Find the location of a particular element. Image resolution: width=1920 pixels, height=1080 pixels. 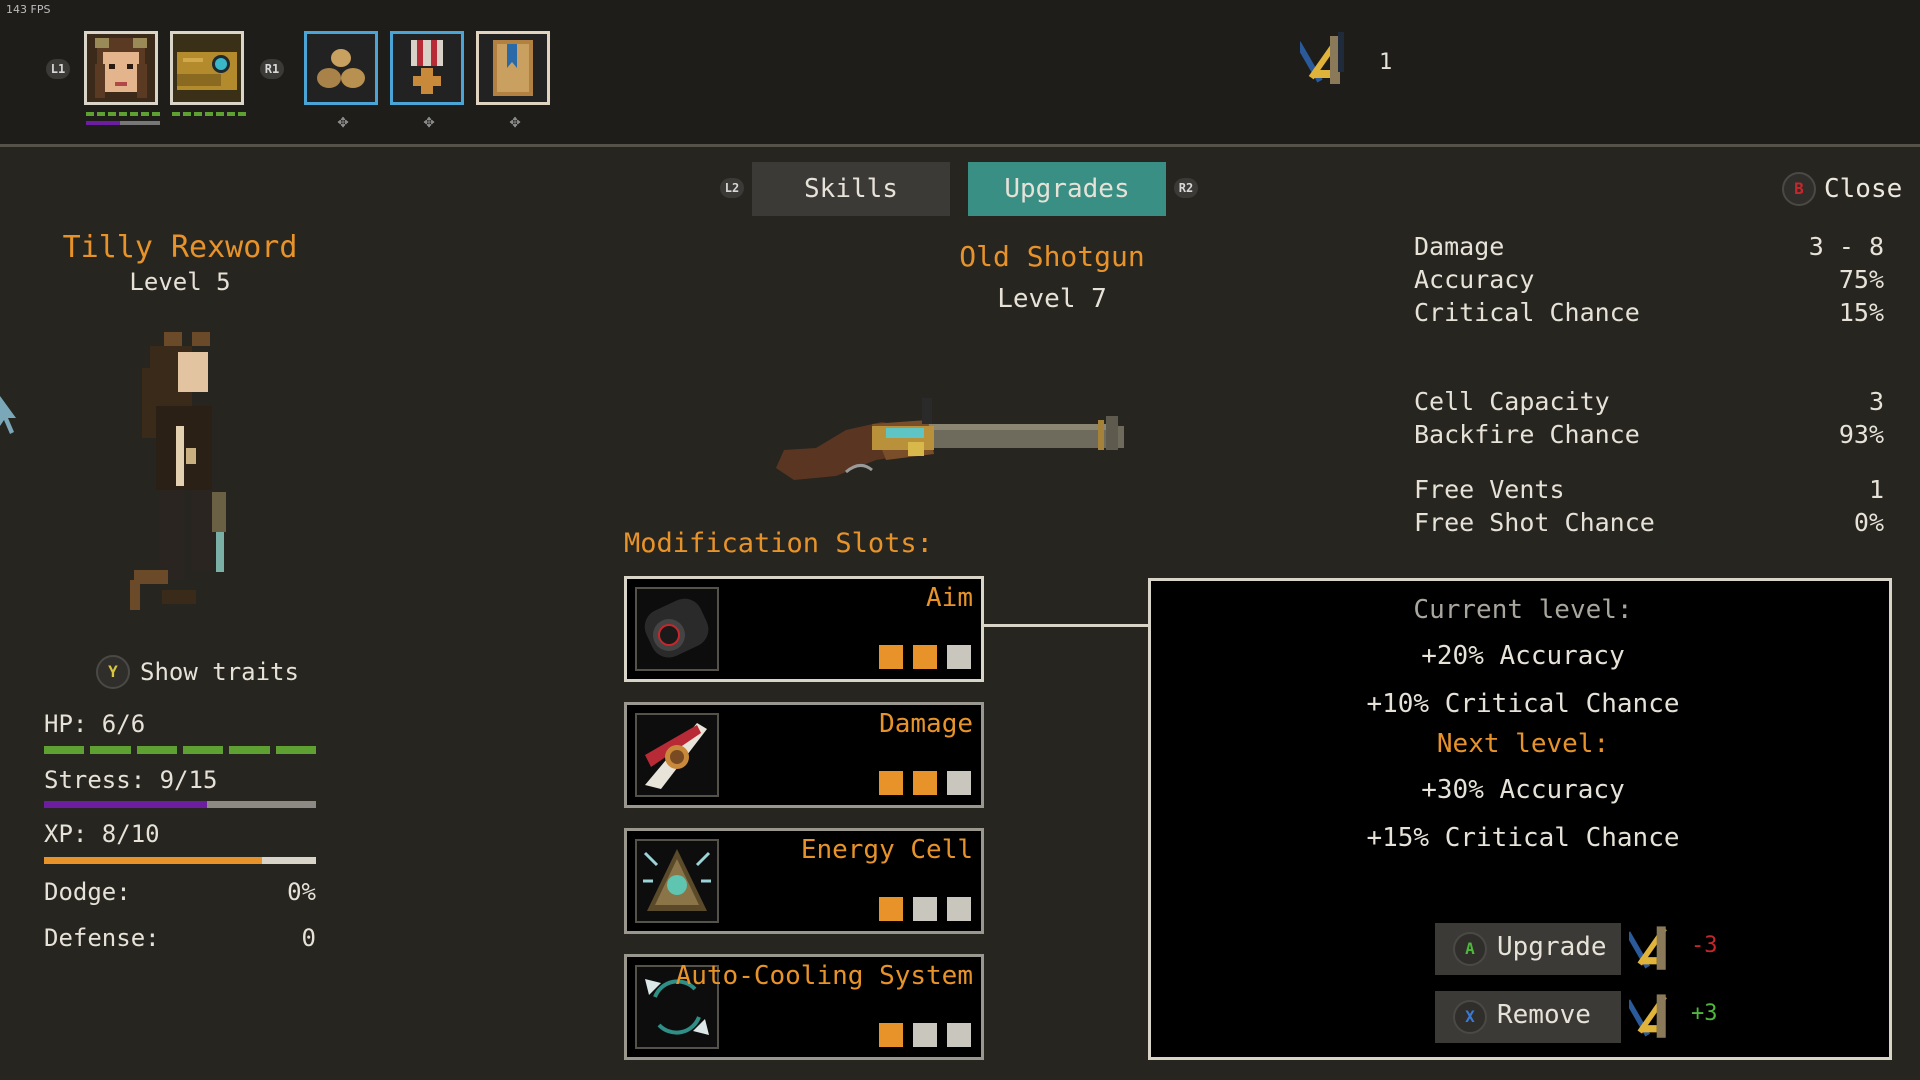

upgrade-button: A Upgrade is located at coordinates (1528, 949).